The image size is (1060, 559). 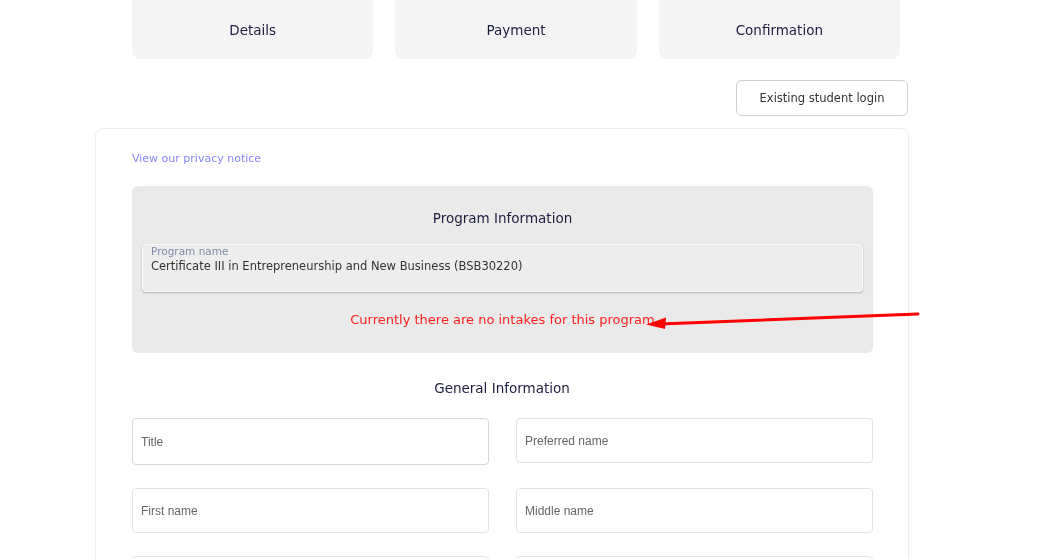 What do you see at coordinates (694, 510) in the screenshot?
I see `input-field: Middle name` at bounding box center [694, 510].